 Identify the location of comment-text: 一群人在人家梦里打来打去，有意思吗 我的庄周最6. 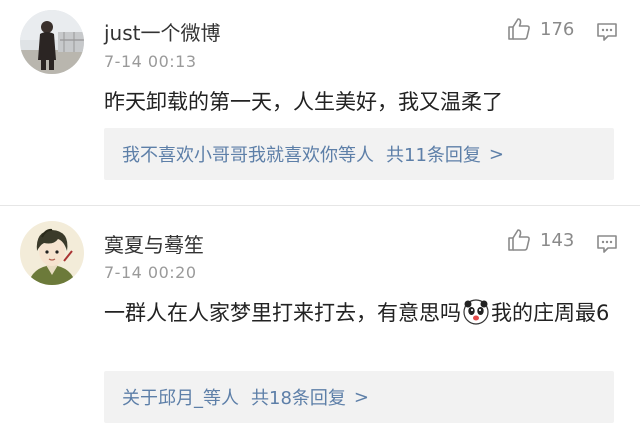
(359, 313).